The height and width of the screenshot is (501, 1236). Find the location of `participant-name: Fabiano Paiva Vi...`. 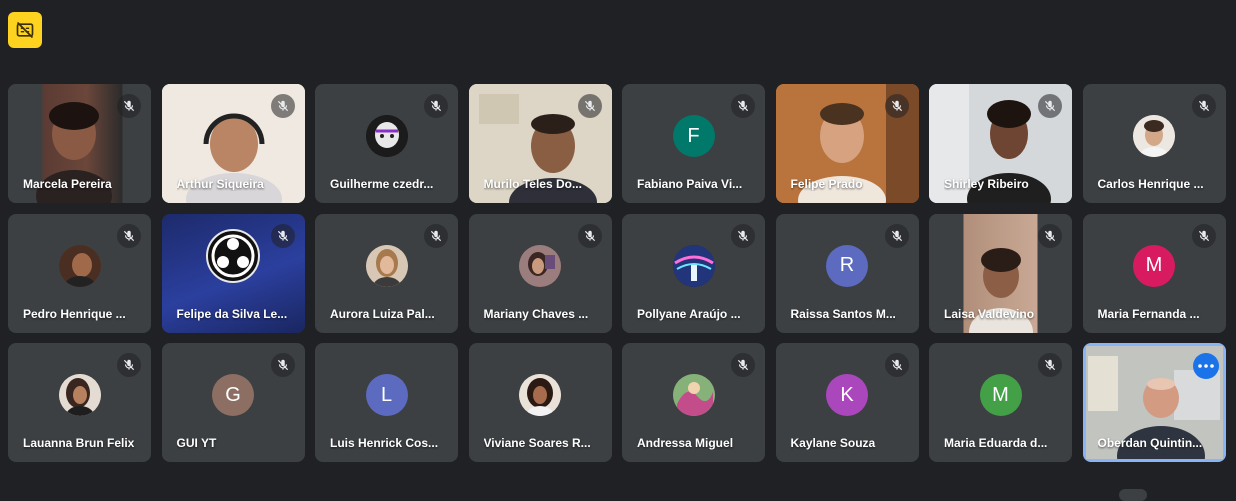

participant-name: Fabiano Paiva Vi... is located at coordinates (690, 184).